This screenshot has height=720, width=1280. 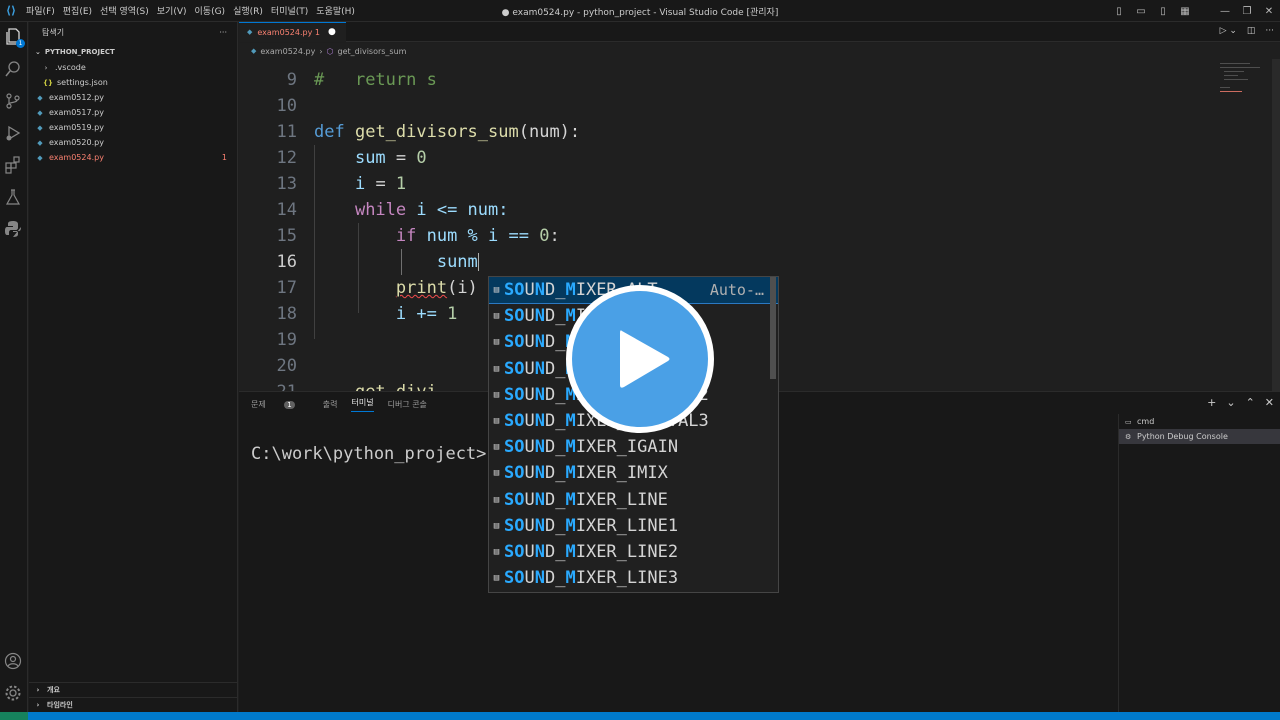 I want to click on menu-file: 파일(F), so click(x=40, y=10).